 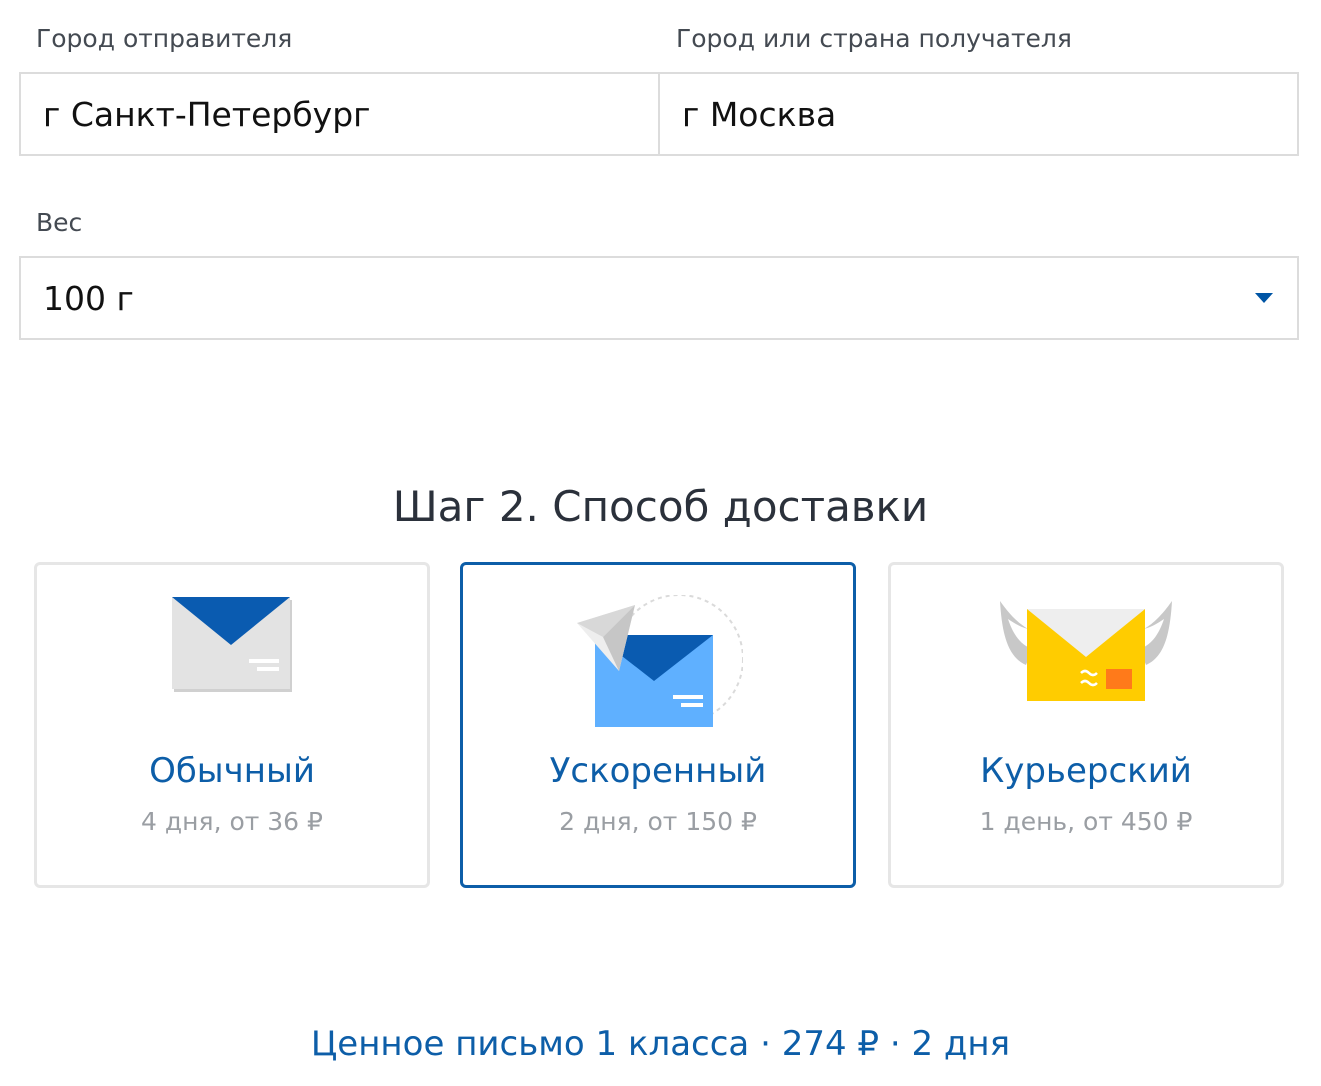 What do you see at coordinates (88, 298) in the screenshot?
I see `weight-value: 100 г` at bounding box center [88, 298].